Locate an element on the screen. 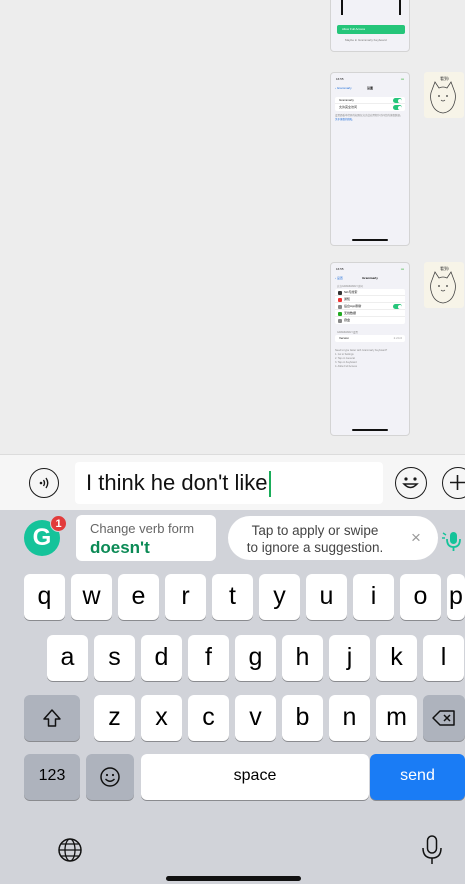 This screenshot has height=884, width=465. key-a: a is located at coordinates (67, 658).